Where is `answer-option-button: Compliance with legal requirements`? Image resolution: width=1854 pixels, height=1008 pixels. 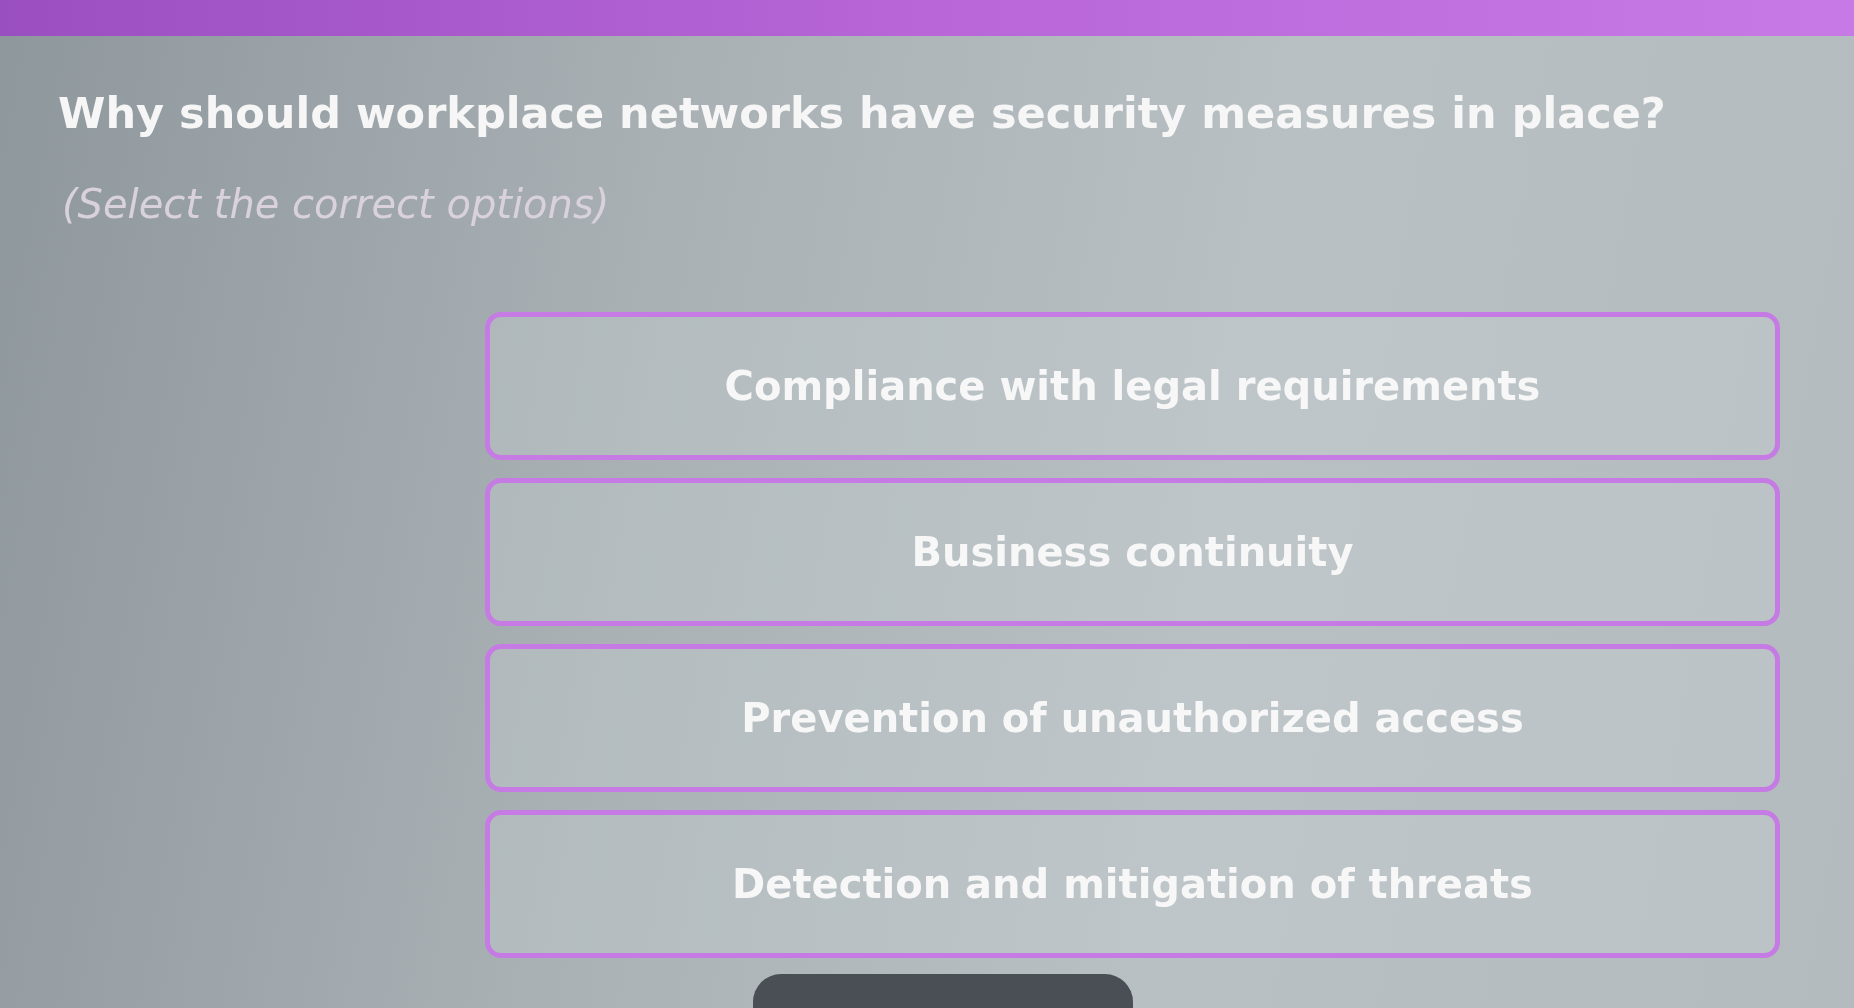 answer-option-button: Compliance with legal requirements is located at coordinates (1132, 385).